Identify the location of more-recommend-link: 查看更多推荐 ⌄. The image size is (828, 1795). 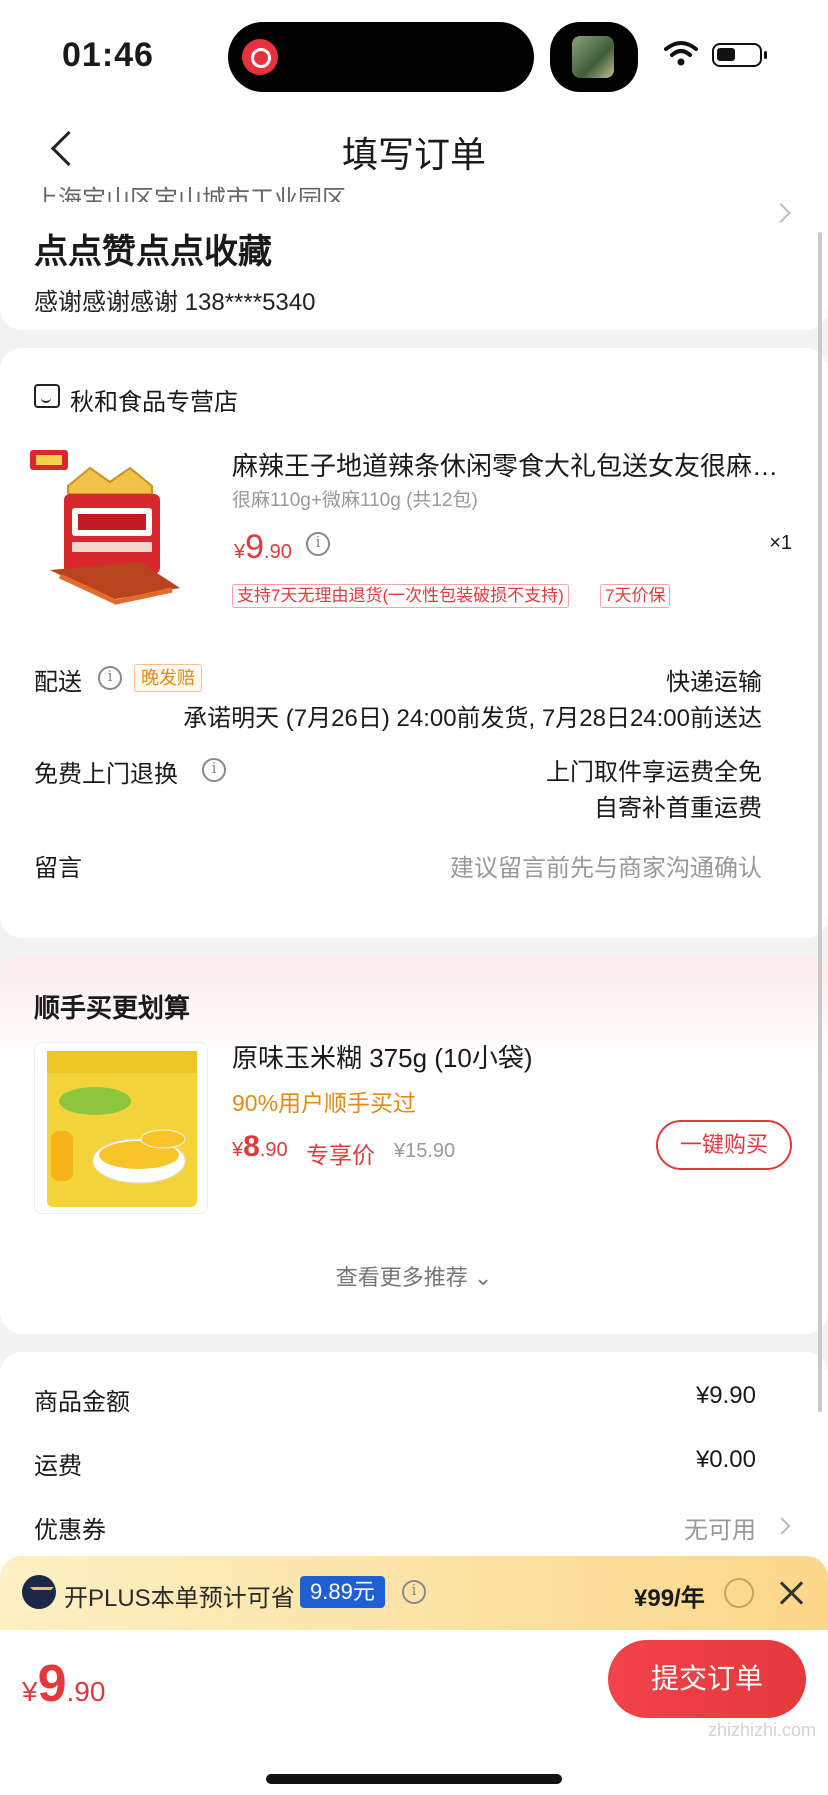
(414, 1276).